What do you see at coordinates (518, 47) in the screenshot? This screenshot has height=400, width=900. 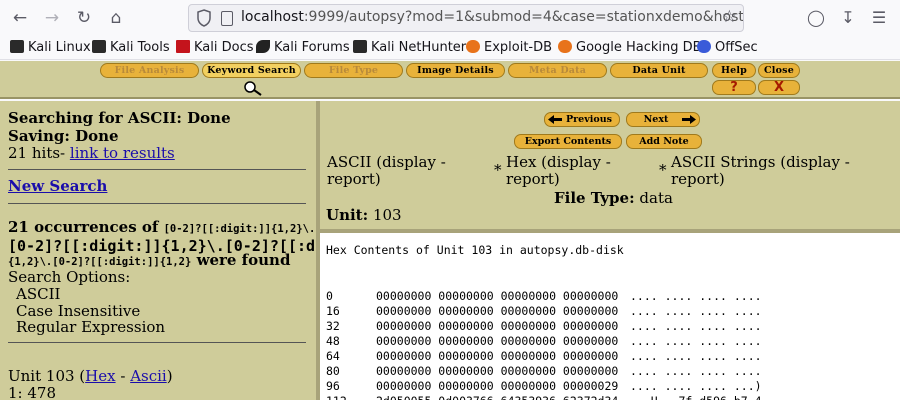 I see `bookmark-label: Exploit-DB` at bounding box center [518, 47].